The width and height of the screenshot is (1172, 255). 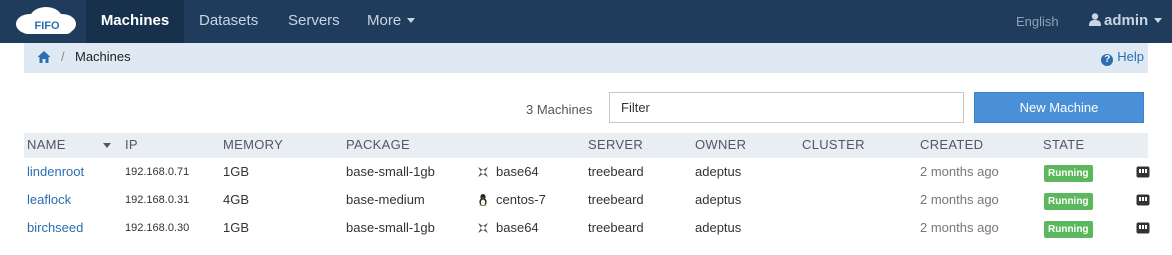 I want to click on nav-datasets-label: Datasets, so click(x=229, y=20).